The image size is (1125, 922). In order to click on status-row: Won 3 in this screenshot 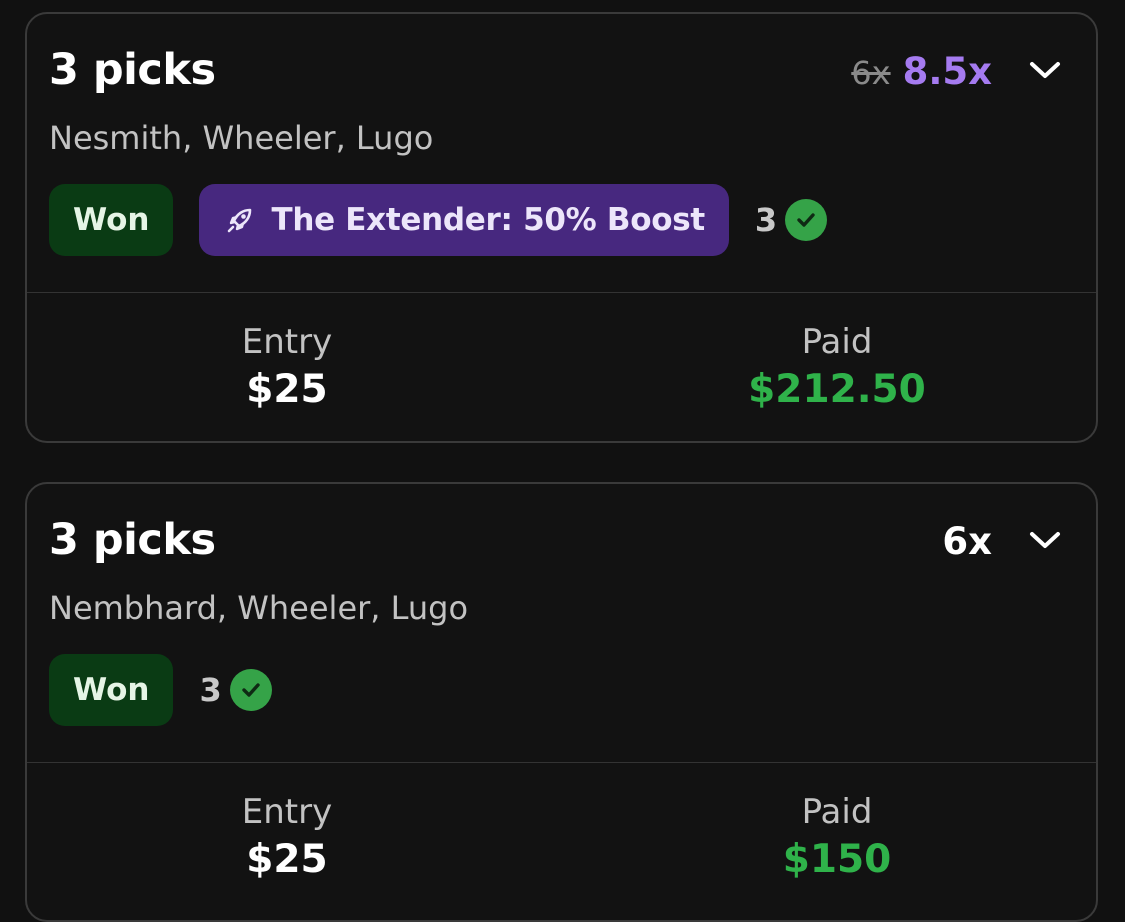, I will do `click(160, 690)`.